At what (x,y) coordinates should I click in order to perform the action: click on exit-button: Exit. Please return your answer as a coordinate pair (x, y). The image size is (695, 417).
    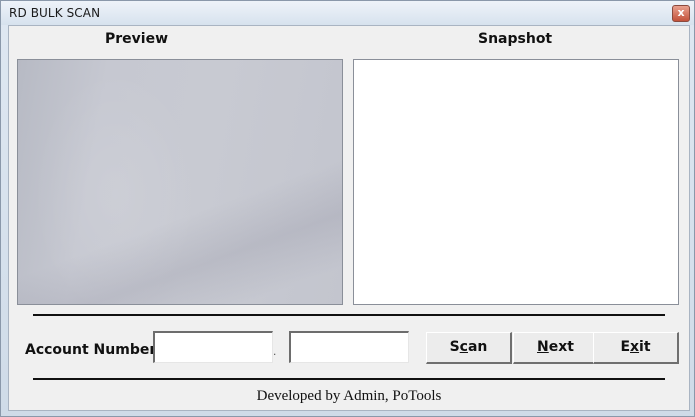
    Looking at the image, I should click on (636, 348).